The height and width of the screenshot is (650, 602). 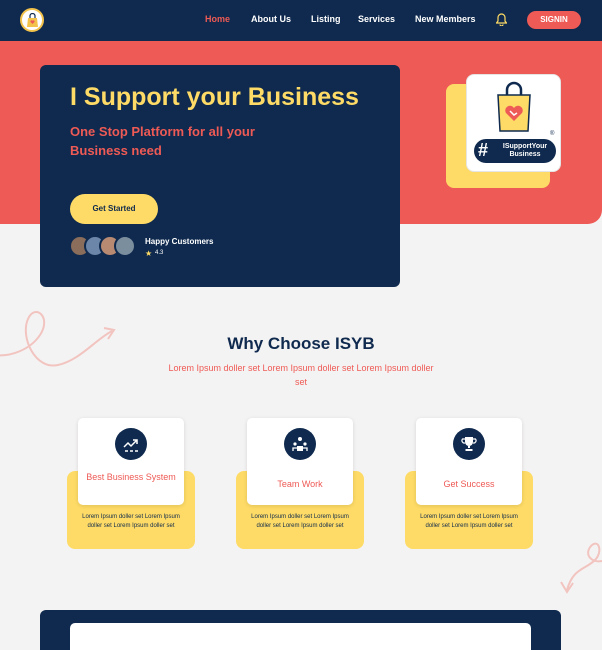 What do you see at coordinates (501, 19) in the screenshot?
I see `bell-icon` at bounding box center [501, 19].